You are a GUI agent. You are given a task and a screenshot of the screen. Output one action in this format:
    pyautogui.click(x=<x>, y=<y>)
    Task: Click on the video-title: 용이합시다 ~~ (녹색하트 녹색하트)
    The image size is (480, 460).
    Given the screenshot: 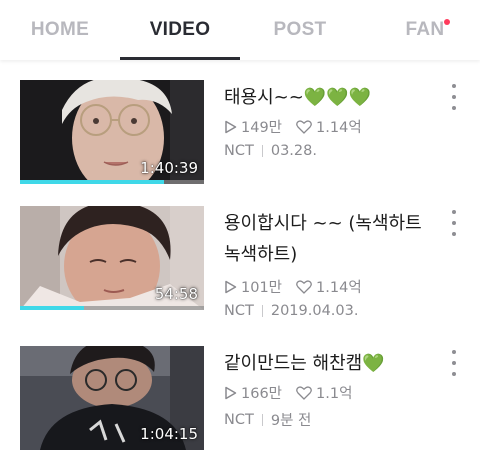 What is the action you would take?
    pyautogui.click(x=333, y=239)
    